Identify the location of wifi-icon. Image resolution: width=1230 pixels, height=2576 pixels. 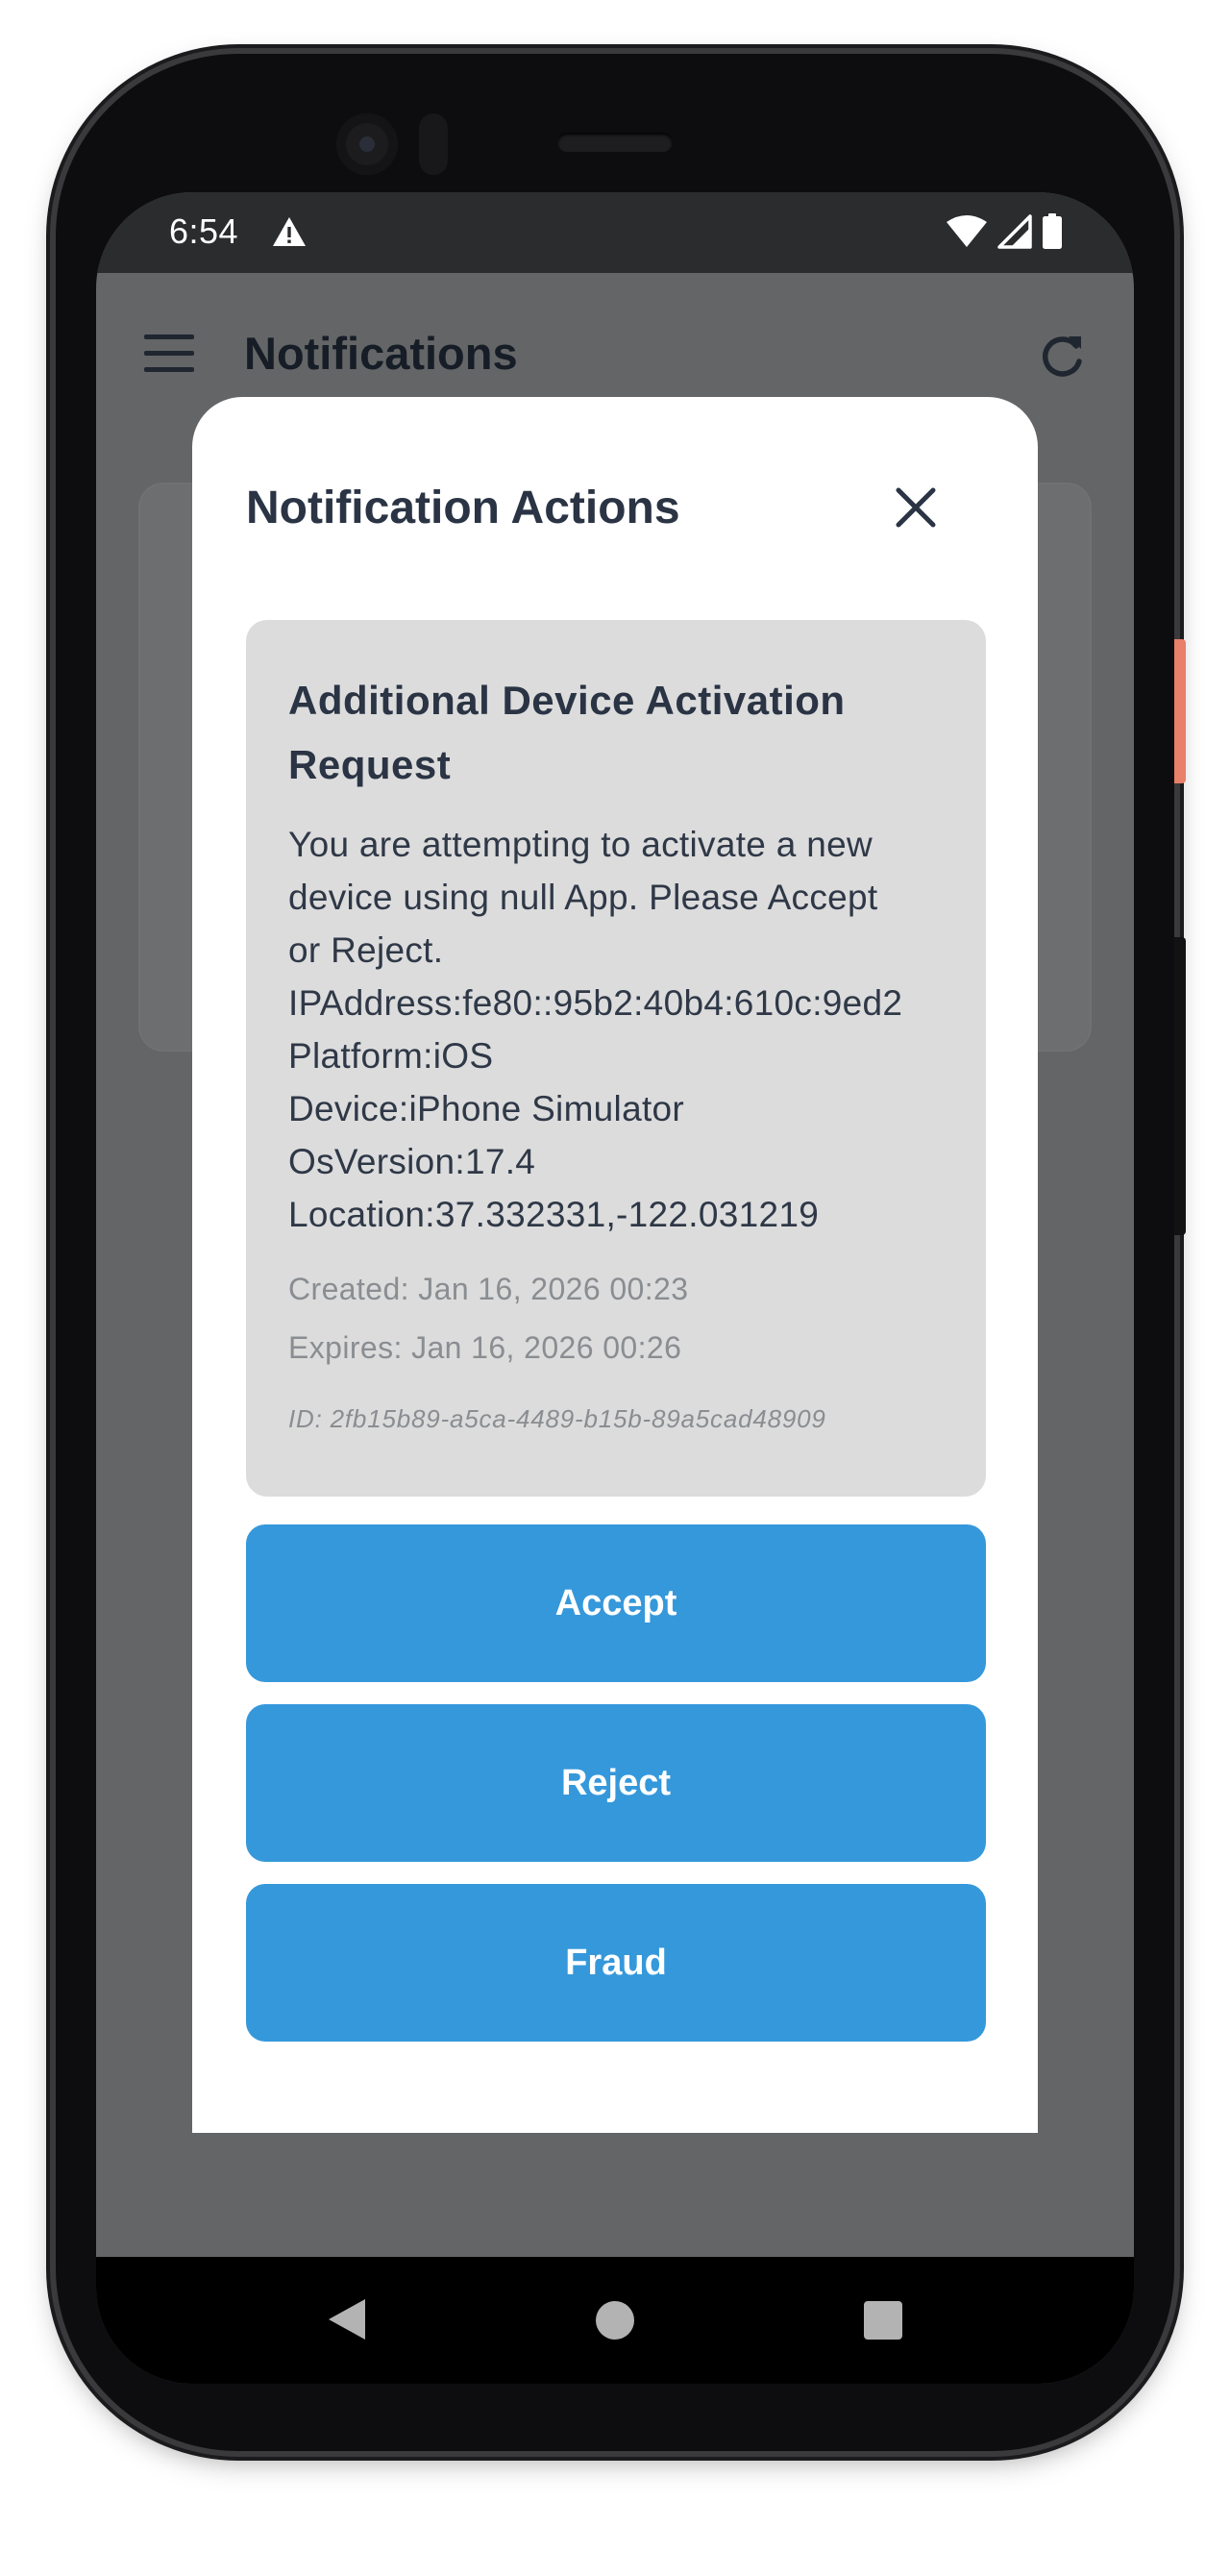
(967, 231).